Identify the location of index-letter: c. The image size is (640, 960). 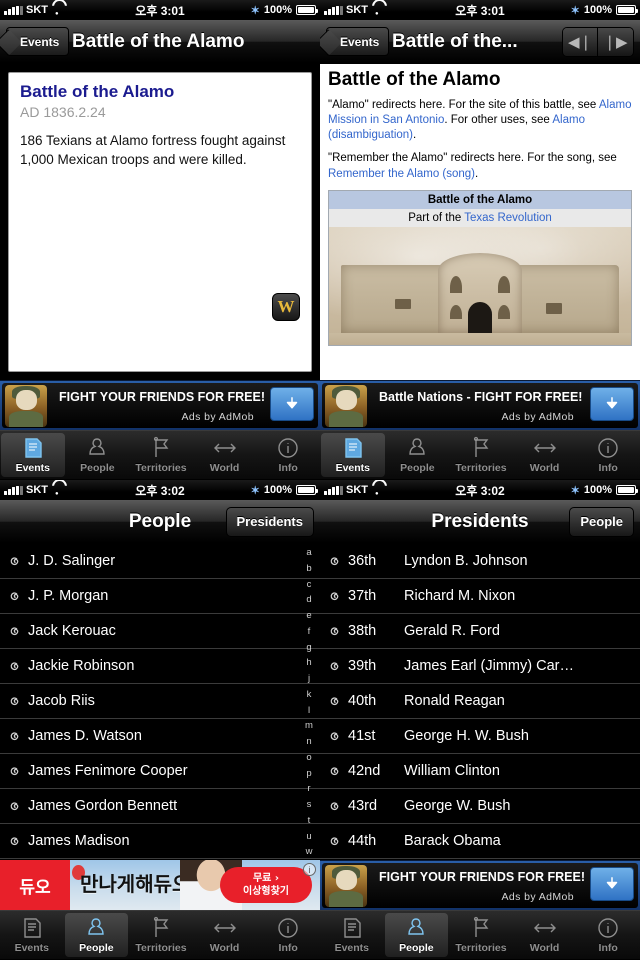
(309, 585).